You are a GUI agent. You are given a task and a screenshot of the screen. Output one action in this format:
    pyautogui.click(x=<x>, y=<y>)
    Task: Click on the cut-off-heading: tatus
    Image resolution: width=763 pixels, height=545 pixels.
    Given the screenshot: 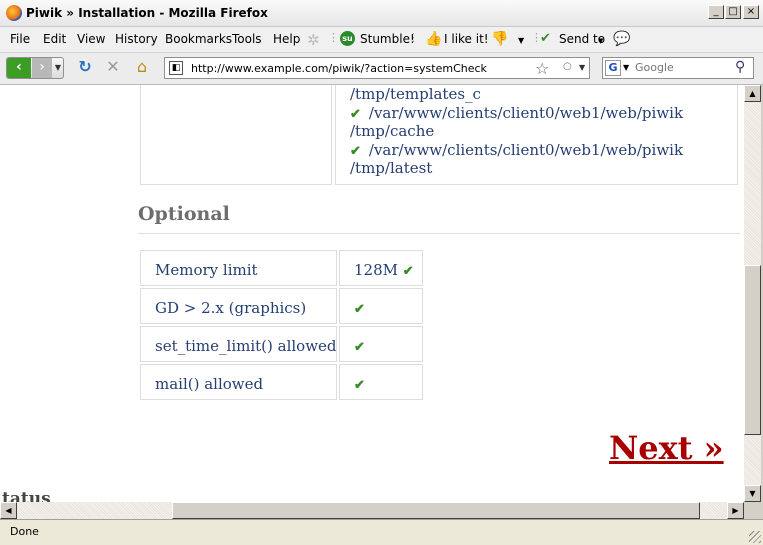 What is the action you would take?
    pyautogui.click(x=26, y=495)
    